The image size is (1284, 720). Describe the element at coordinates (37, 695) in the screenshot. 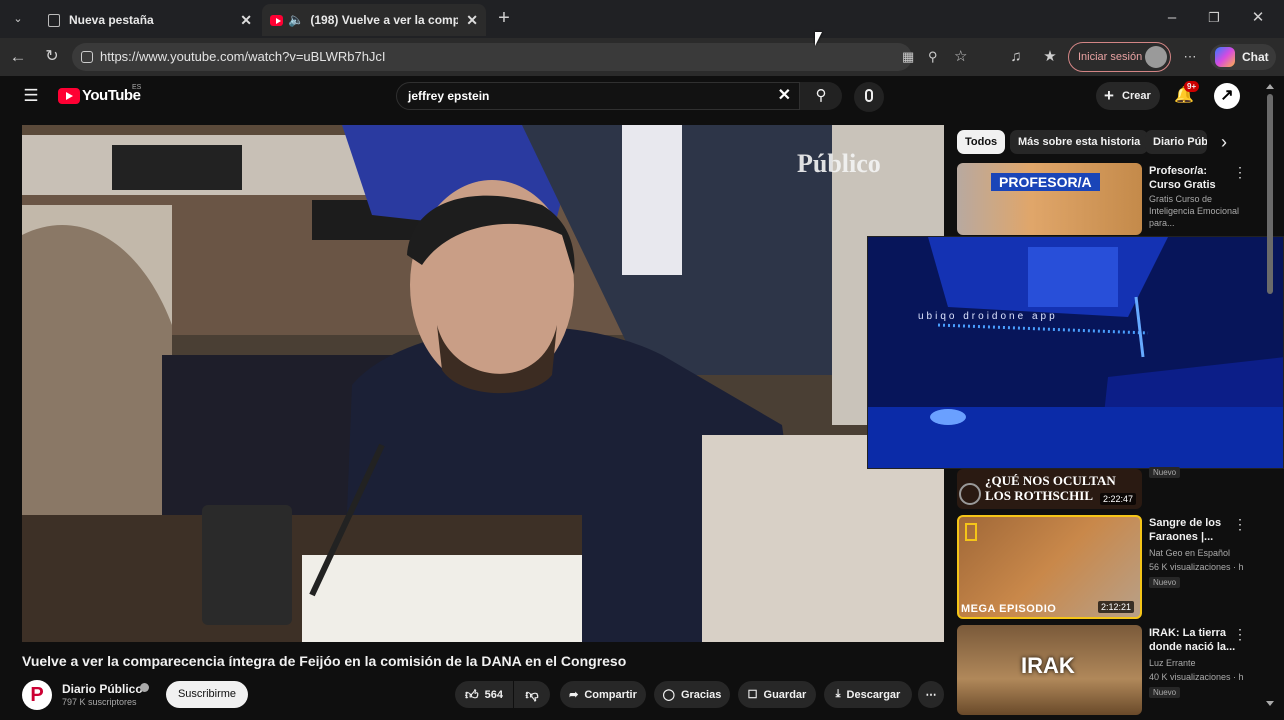

I see `channel-avatar: P` at that location.